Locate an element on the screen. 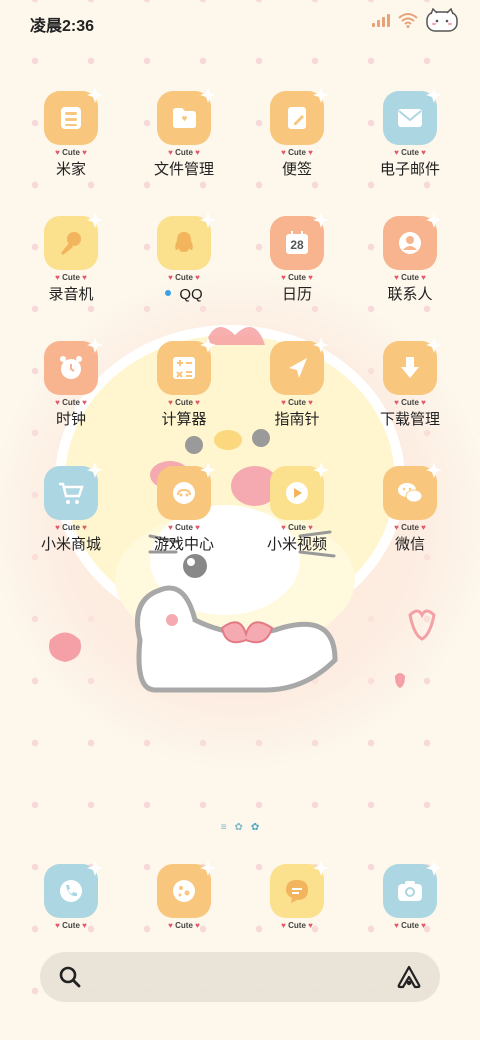 The image size is (480, 1040). dock-messages: ♥ Cute ♥ is located at coordinates (297, 897).